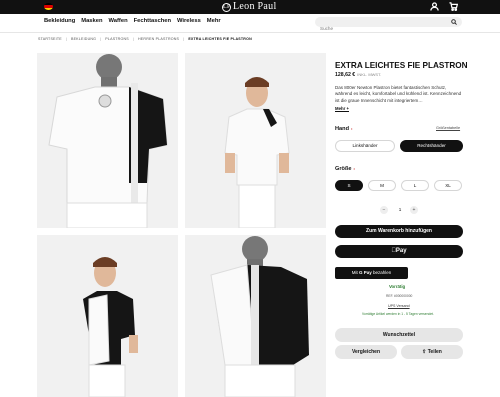  What do you see at coordinates (349, 185) in the screenshot?
I see `size-option-s: S` at bounding box center [349, 185].